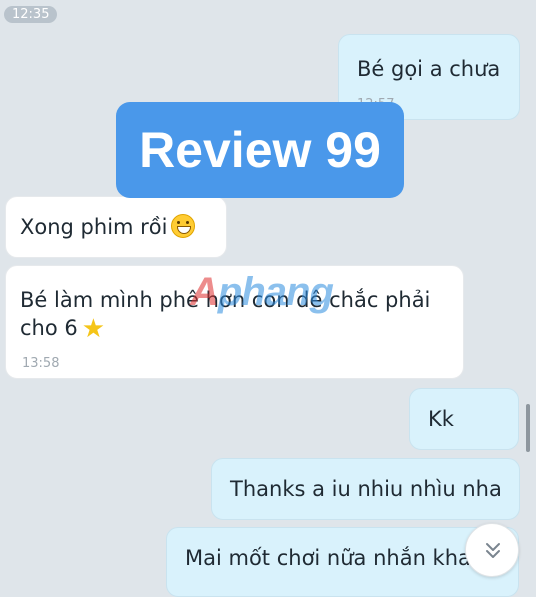 The width and height of the screenshot is (536, 597). I want to click on logo-text: phang, so click(275, 292).